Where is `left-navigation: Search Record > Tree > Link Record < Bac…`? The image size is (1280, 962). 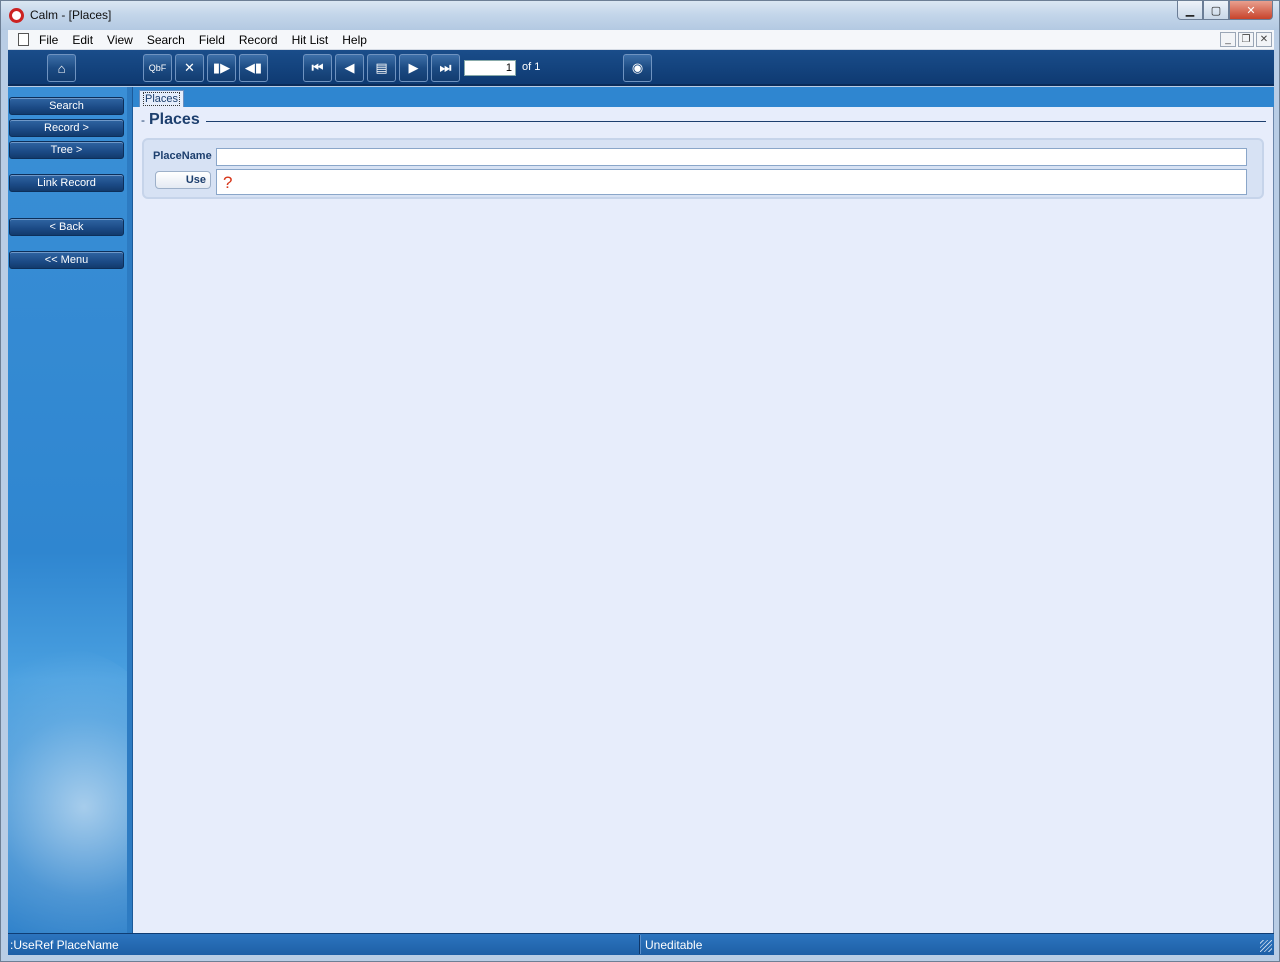
left-navigation: Search Record > Tree > Link Record < Bac… is located at coordinates (67, 510).